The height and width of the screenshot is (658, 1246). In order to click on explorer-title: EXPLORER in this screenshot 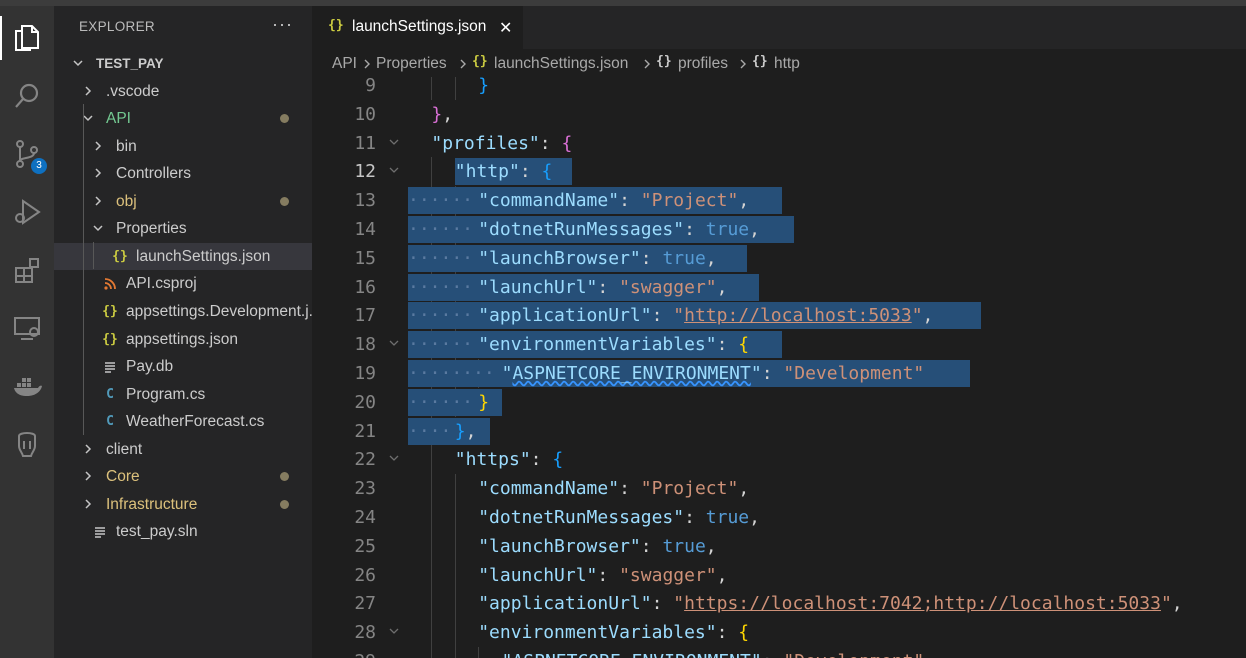, I will do `click(117, 26)`.